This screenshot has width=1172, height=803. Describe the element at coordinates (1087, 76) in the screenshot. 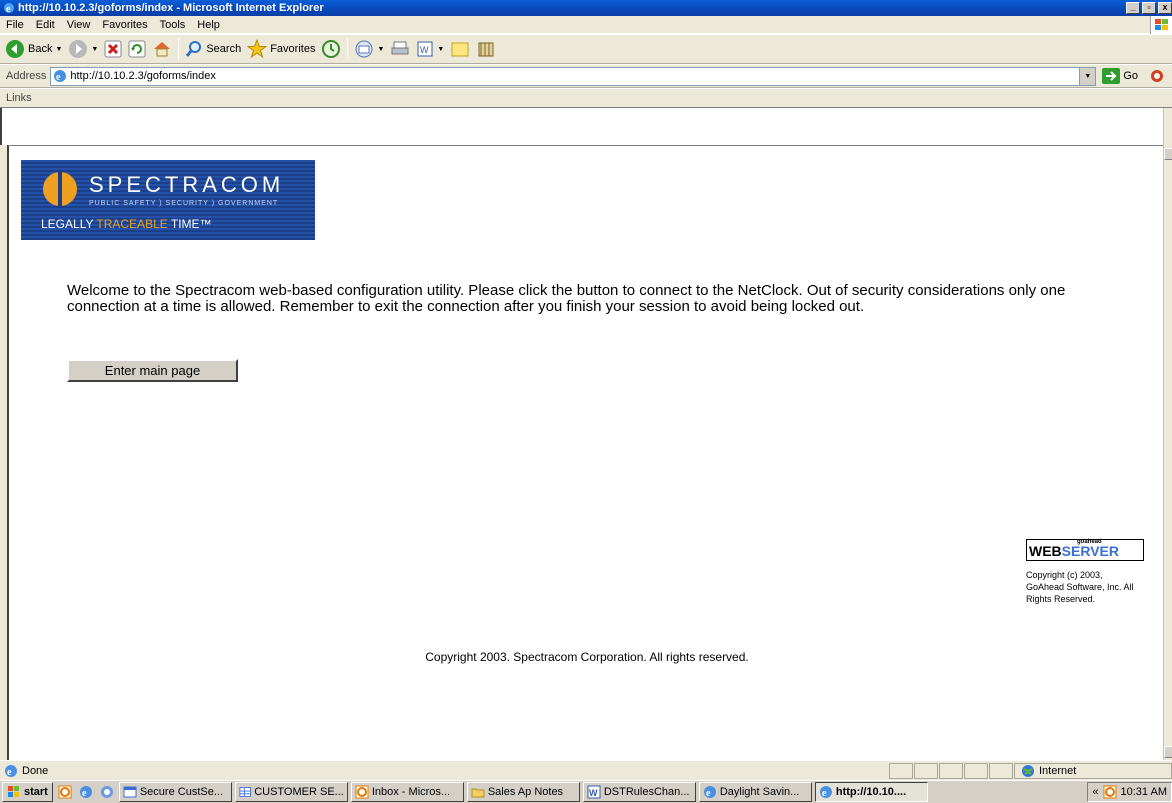

I see `address-dropdown-icon: ▼` at that location.